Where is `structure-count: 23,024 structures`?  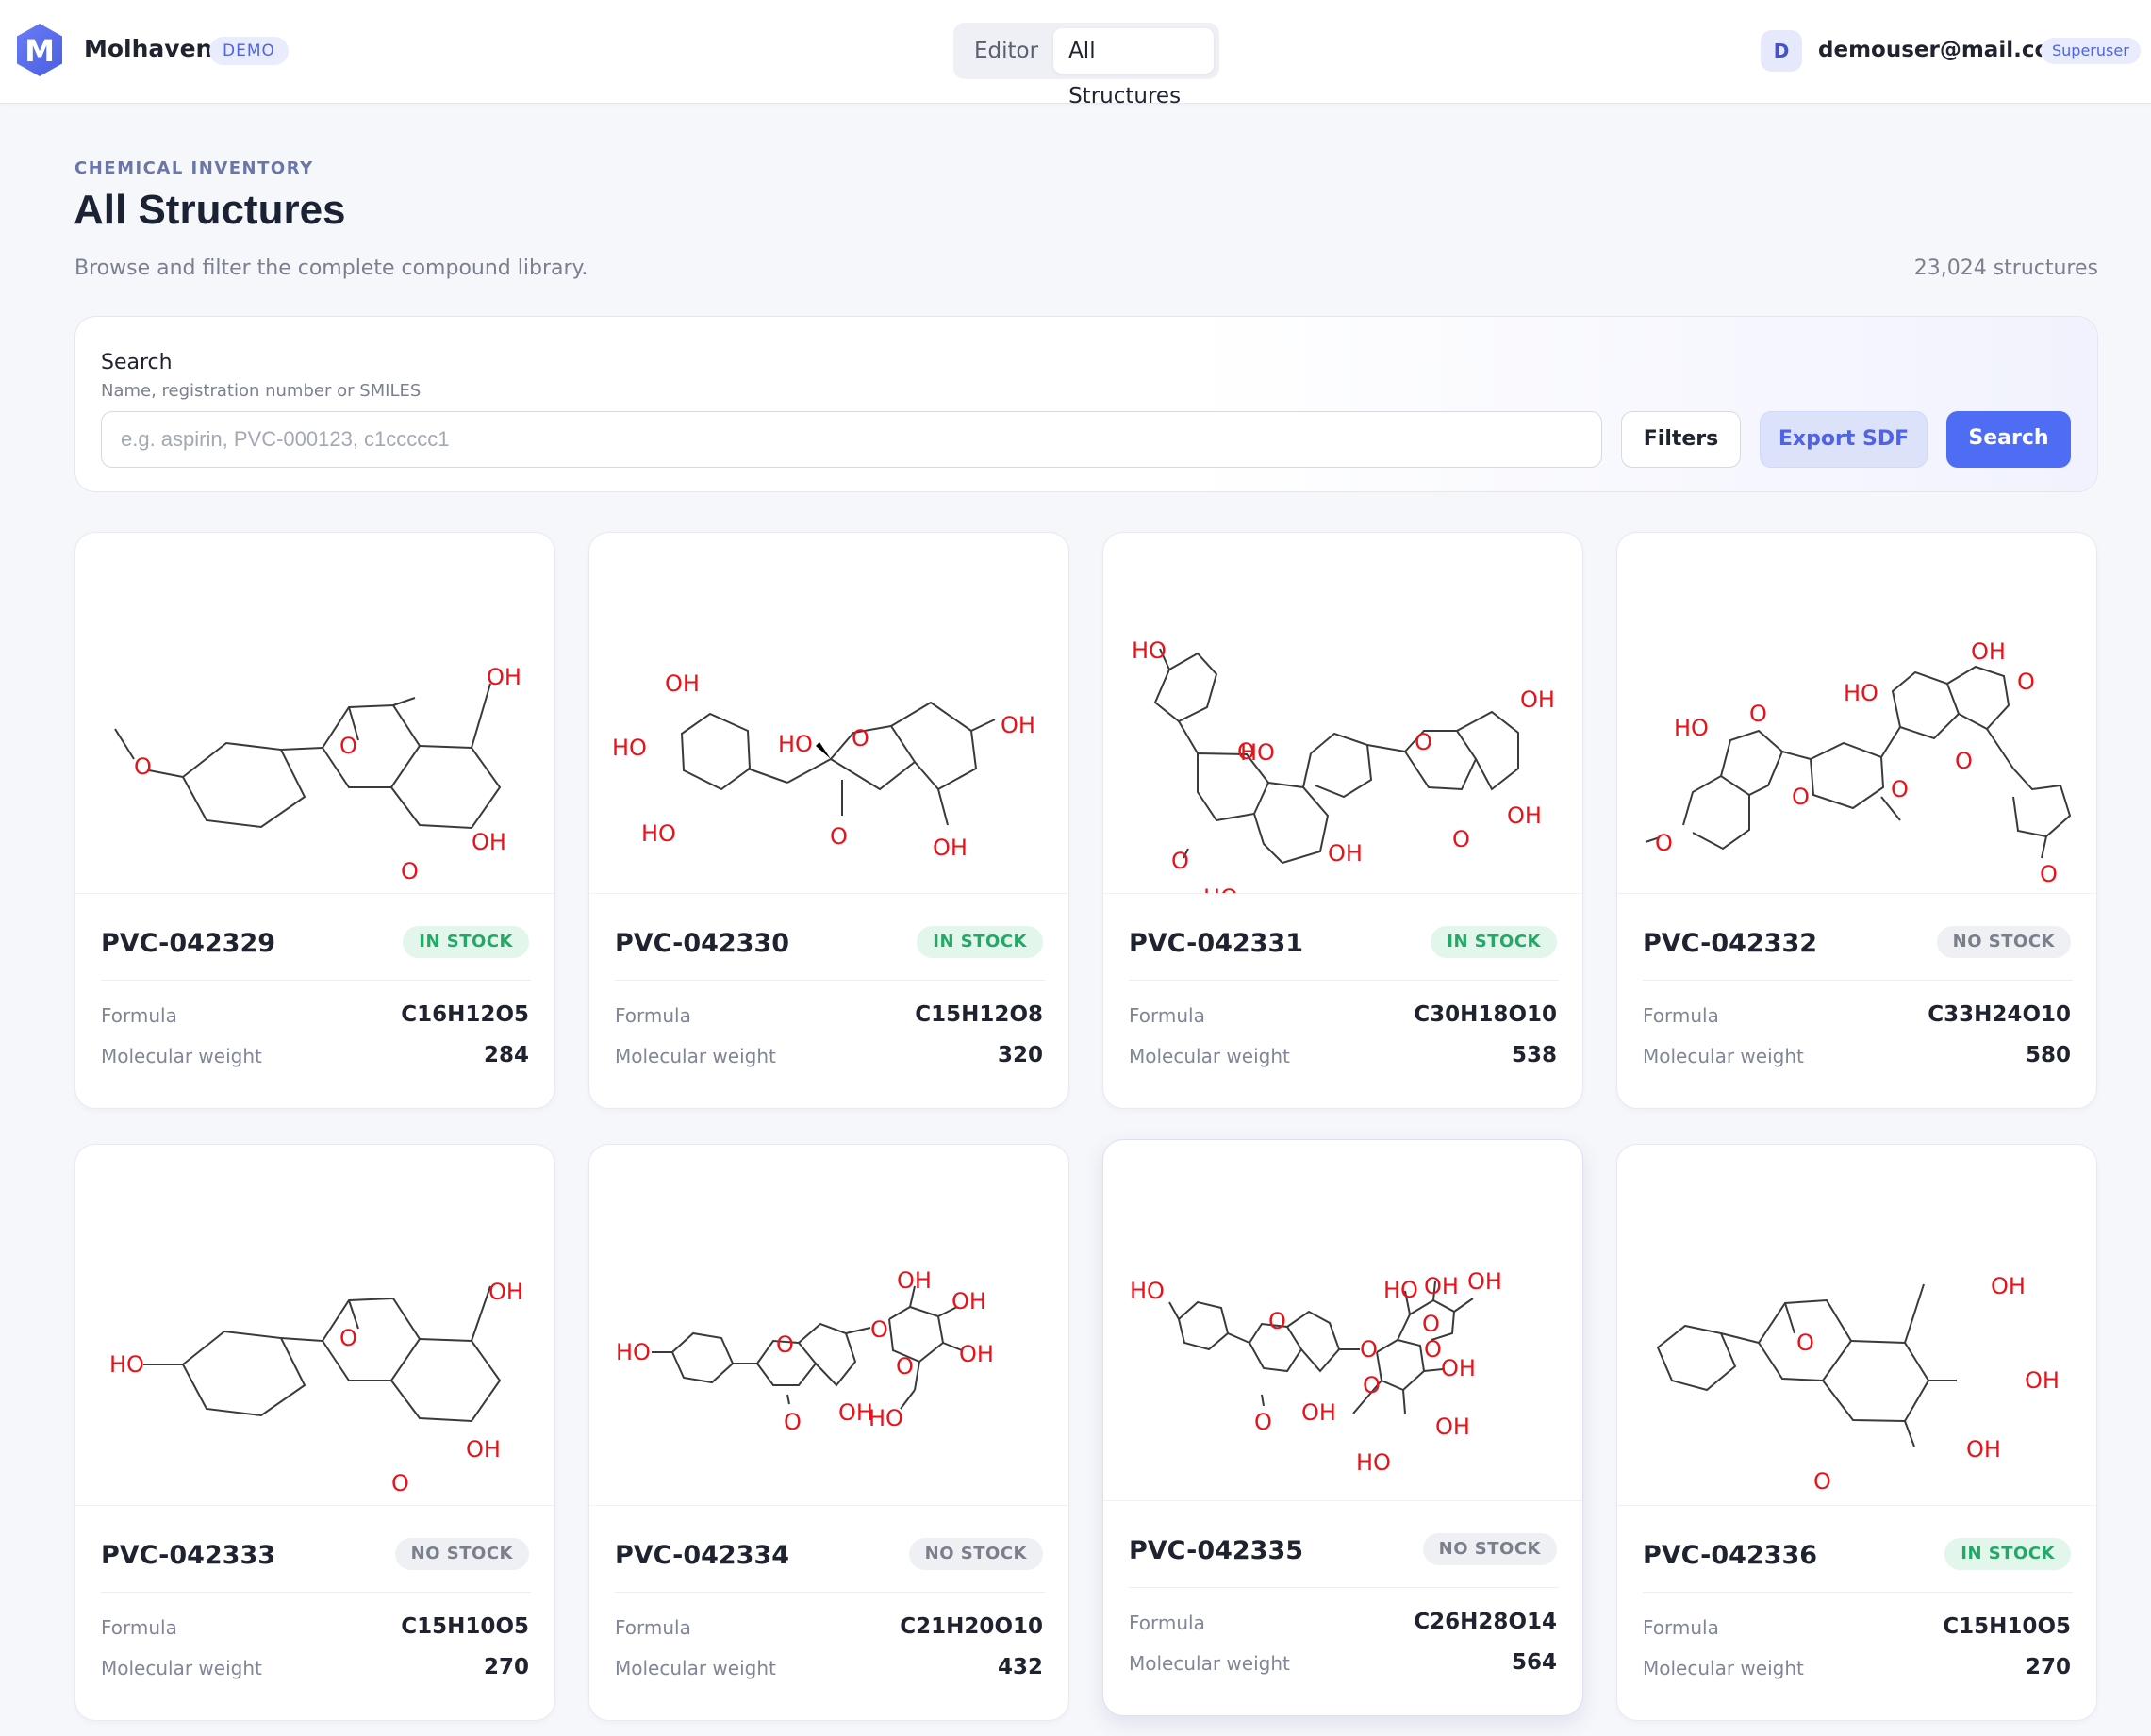 structure-count: 23,024 structures is located at coordinates (2005, 268).